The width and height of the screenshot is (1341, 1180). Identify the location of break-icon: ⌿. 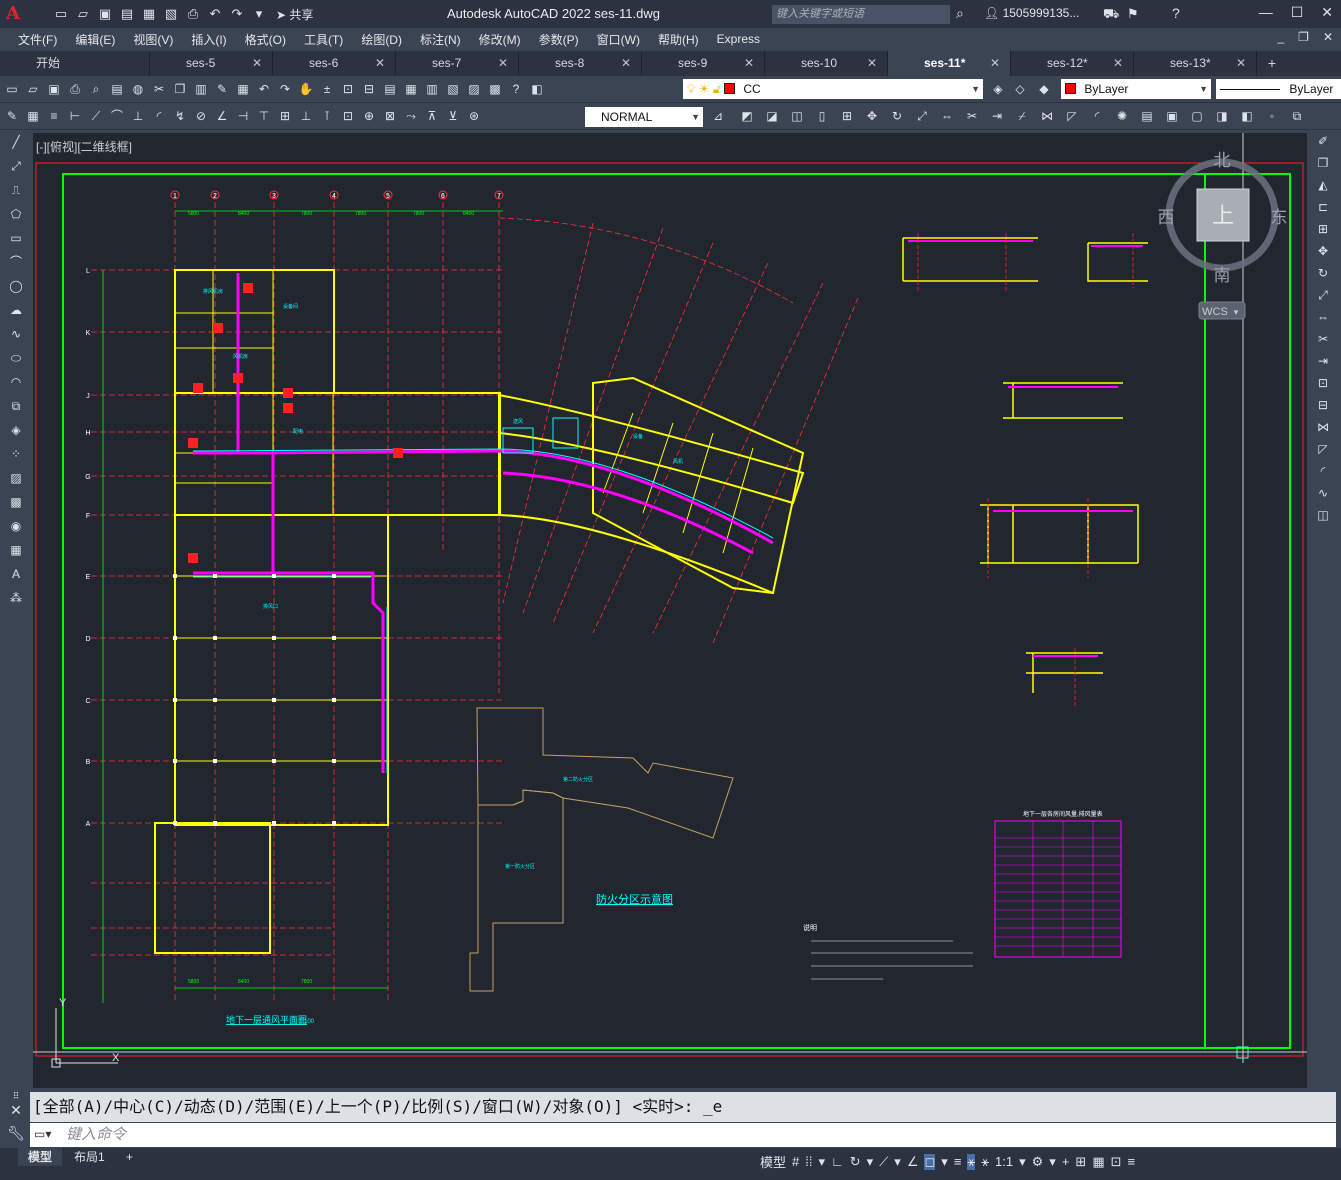
(1022, 116).